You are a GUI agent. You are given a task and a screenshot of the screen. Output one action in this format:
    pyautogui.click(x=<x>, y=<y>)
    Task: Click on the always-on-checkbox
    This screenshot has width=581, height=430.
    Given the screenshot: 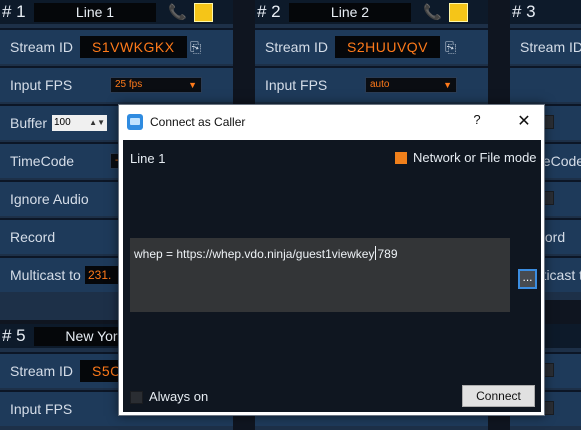 What is the action you would take?
    pyautogui.click(x=136, y=397)
    